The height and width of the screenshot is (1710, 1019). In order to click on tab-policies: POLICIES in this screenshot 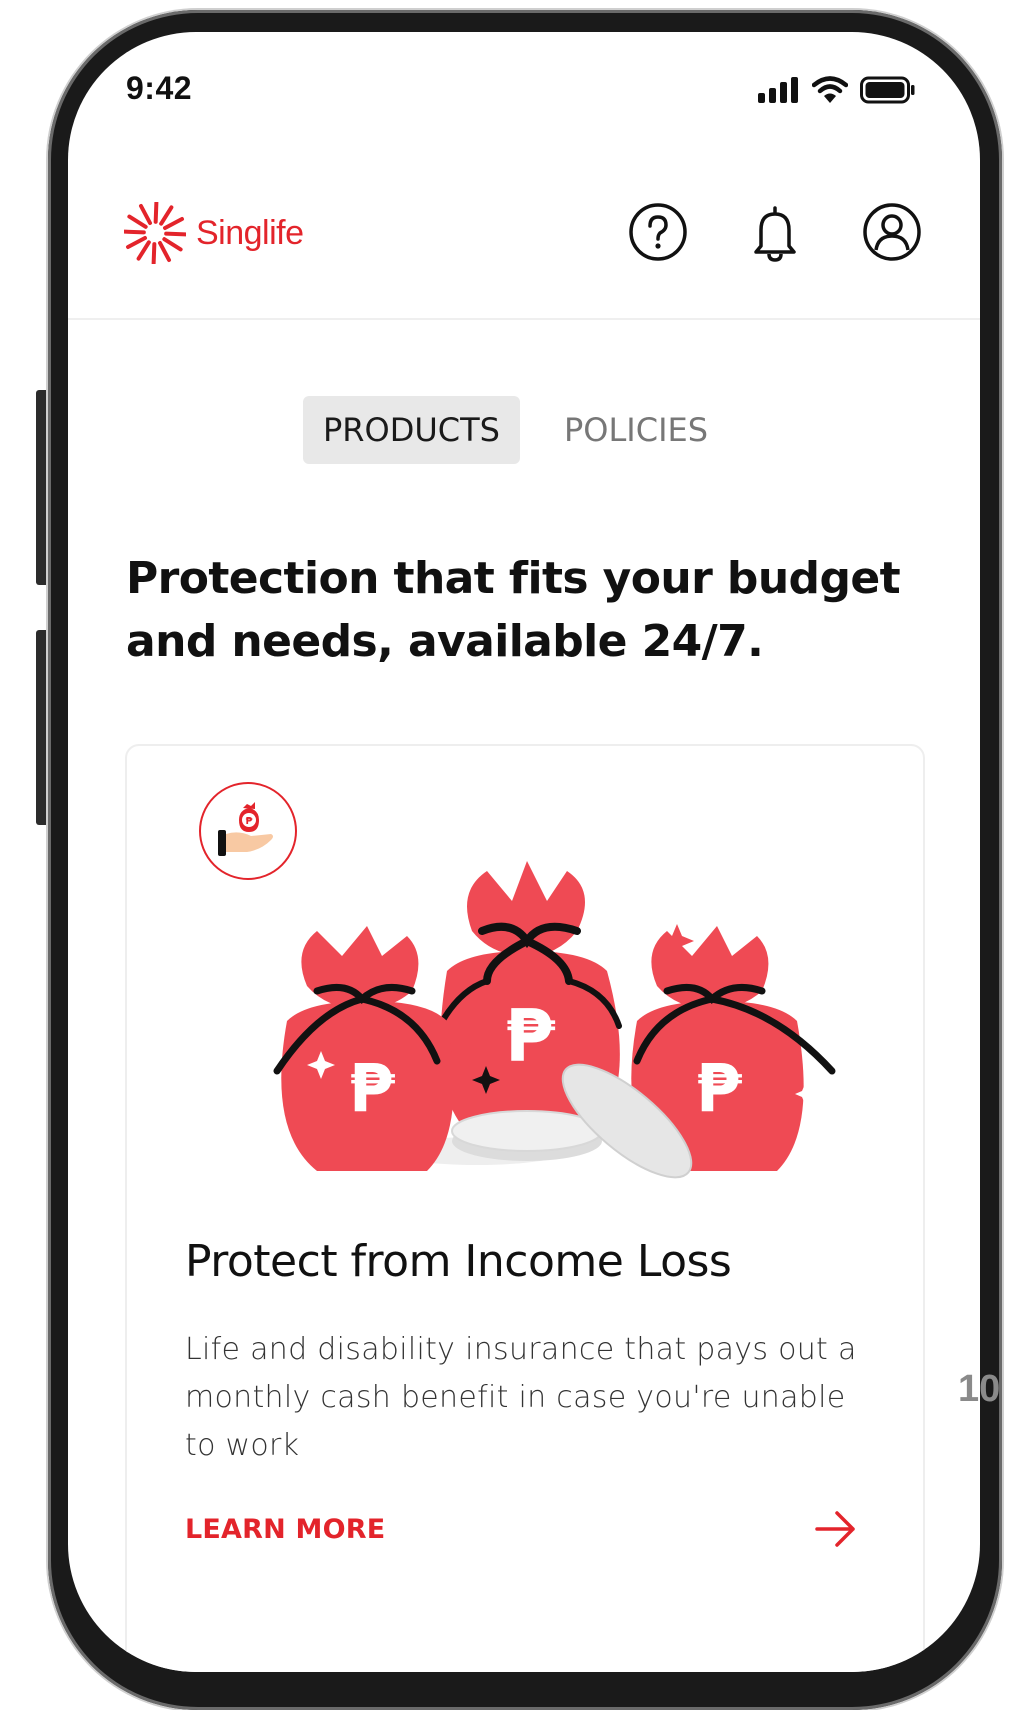, I will do `click(636, 430)`.